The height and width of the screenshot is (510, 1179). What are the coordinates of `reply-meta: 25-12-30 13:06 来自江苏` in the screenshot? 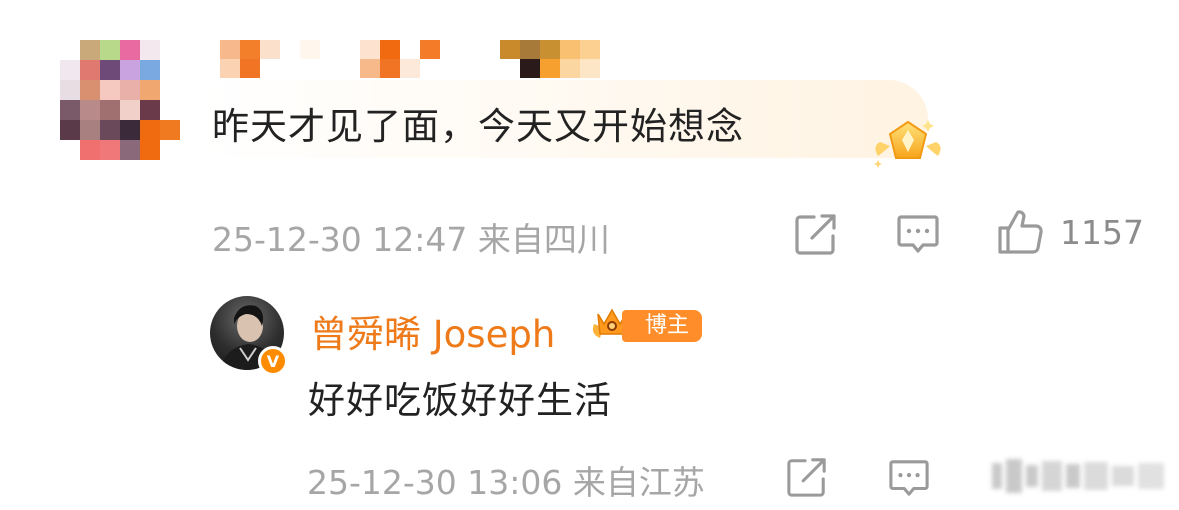 It's located at (506, 480).